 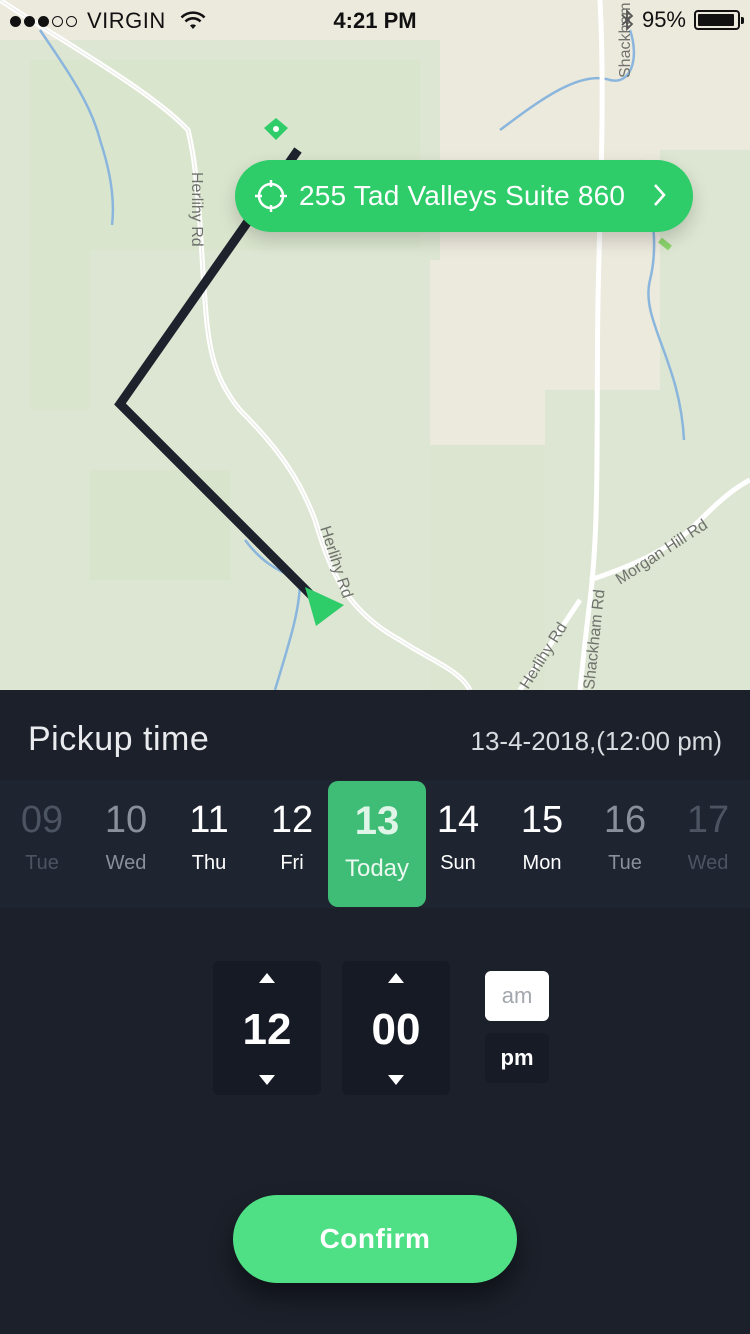 I want to click on confirm-button: Confirm, so click(x=375, y=1239).